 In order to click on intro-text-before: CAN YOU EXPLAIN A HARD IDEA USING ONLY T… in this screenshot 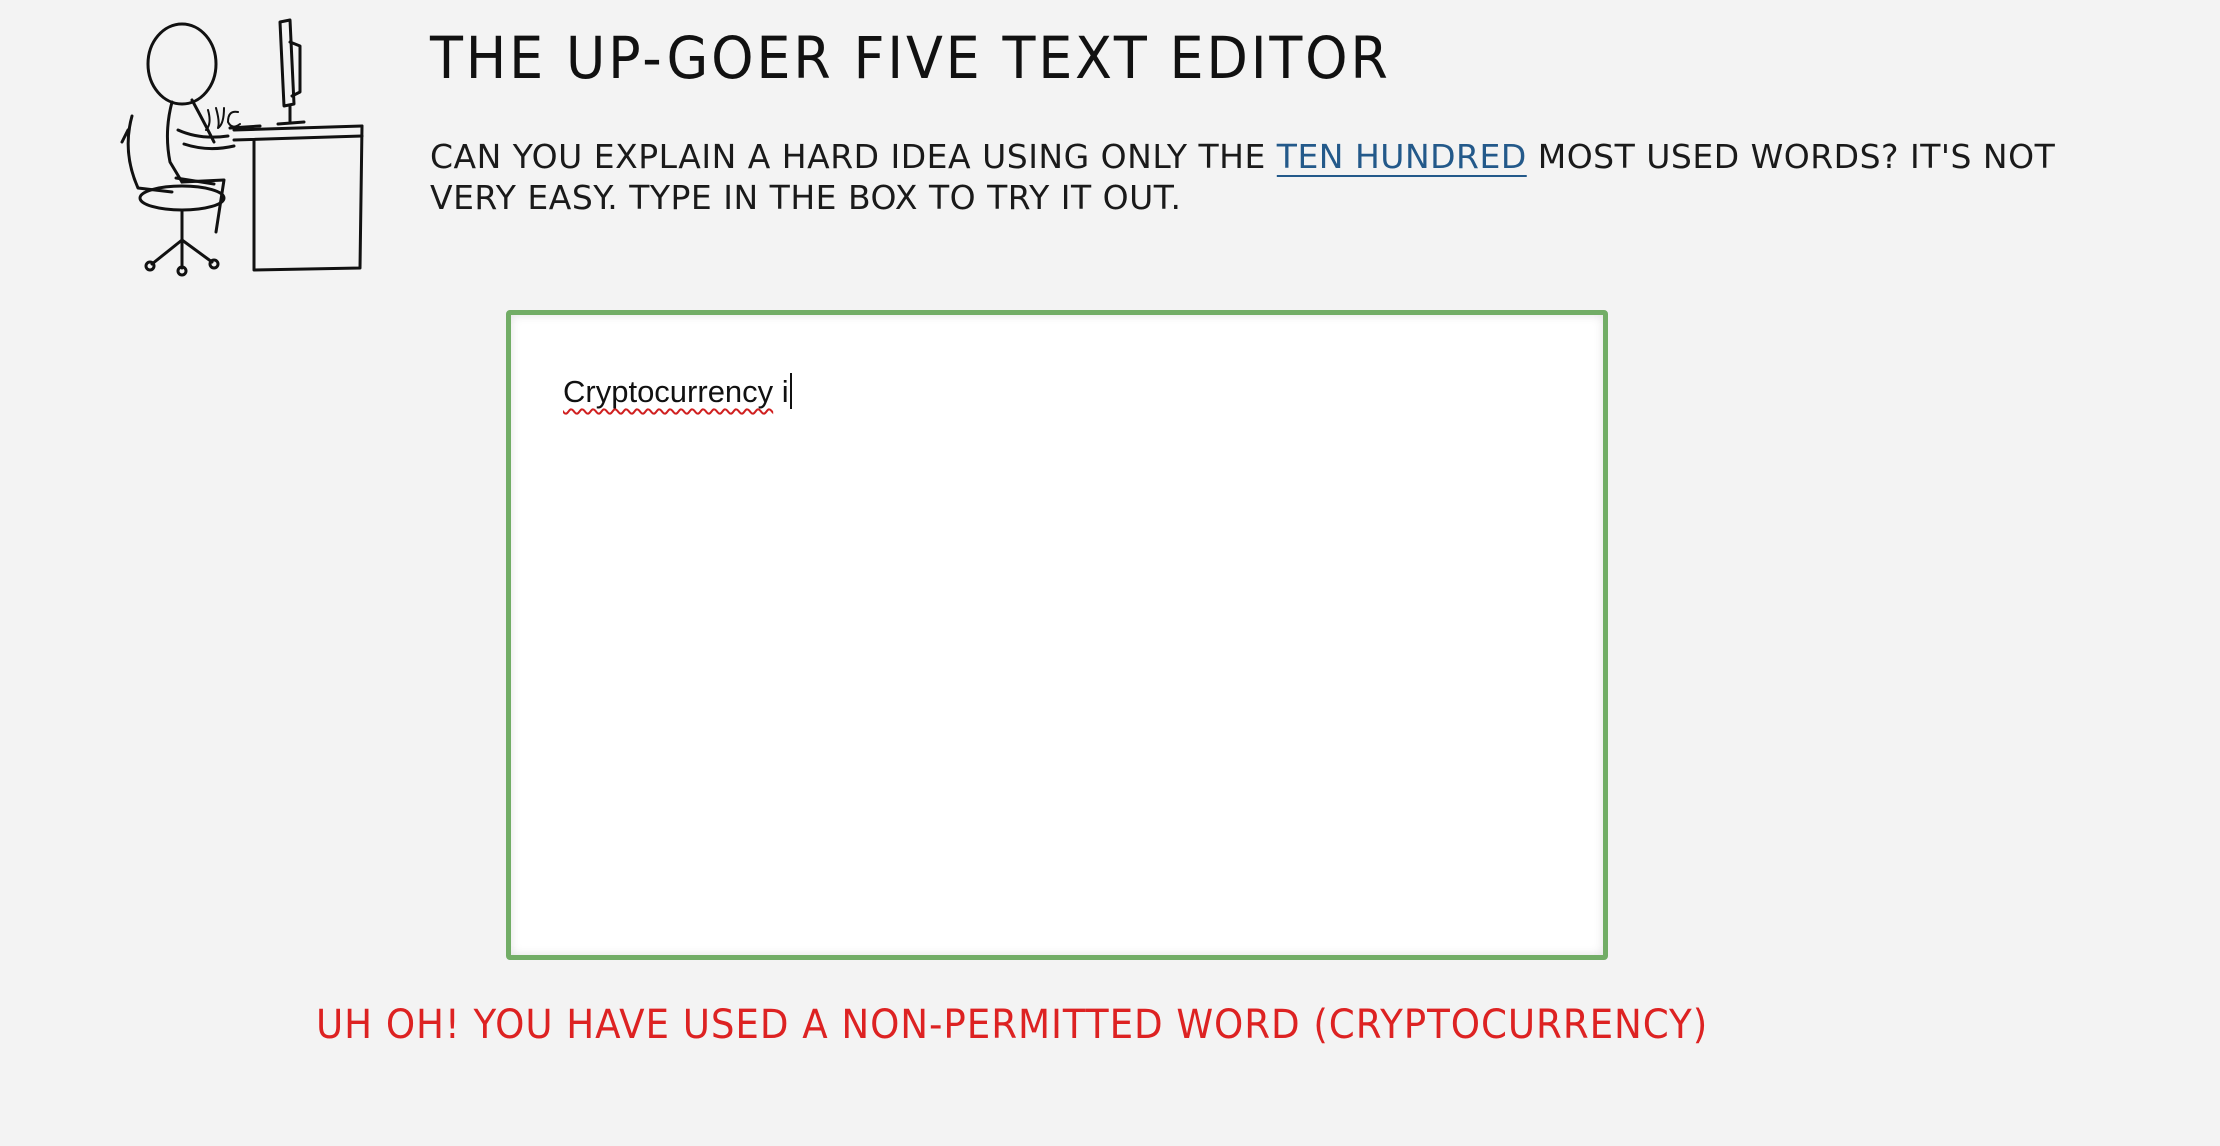, I will do `click(853, 156)`.